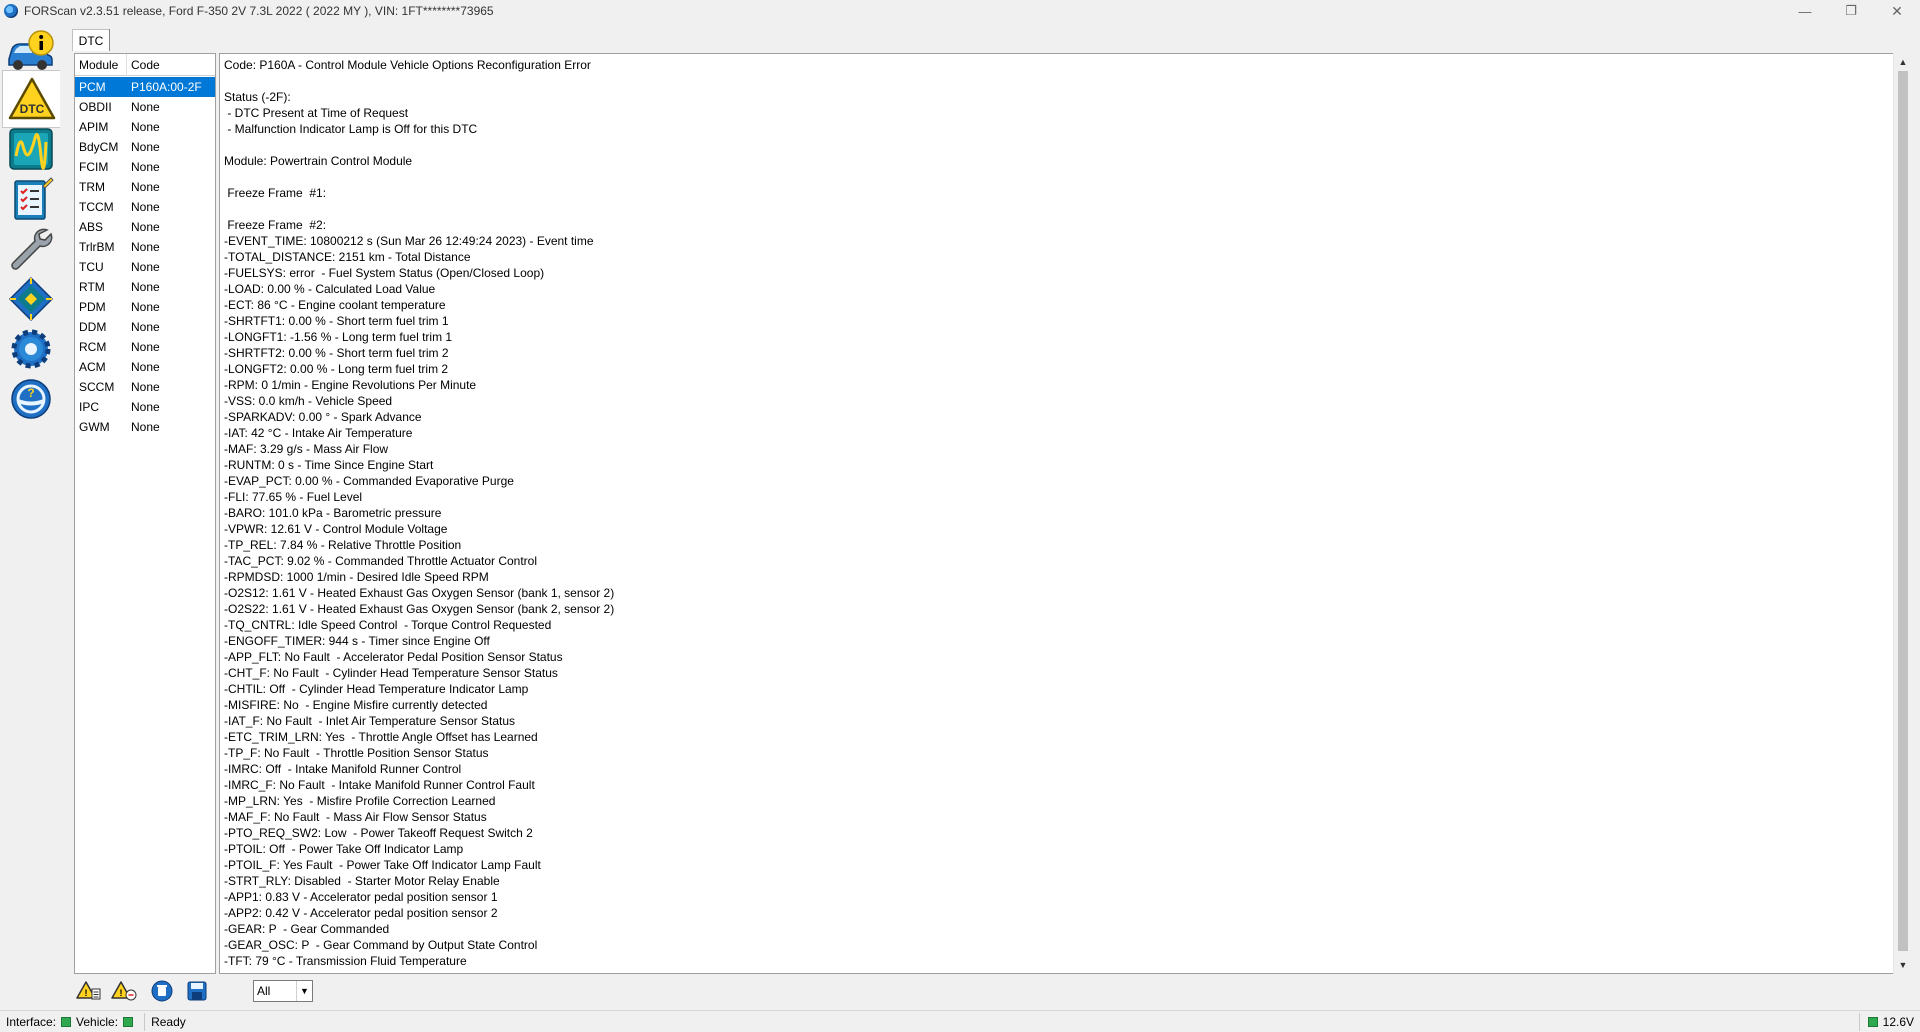 The width and height of the screenshot is (1920, 1032). I want to click on module-row-ipc: IPC None, so click(145, 407).